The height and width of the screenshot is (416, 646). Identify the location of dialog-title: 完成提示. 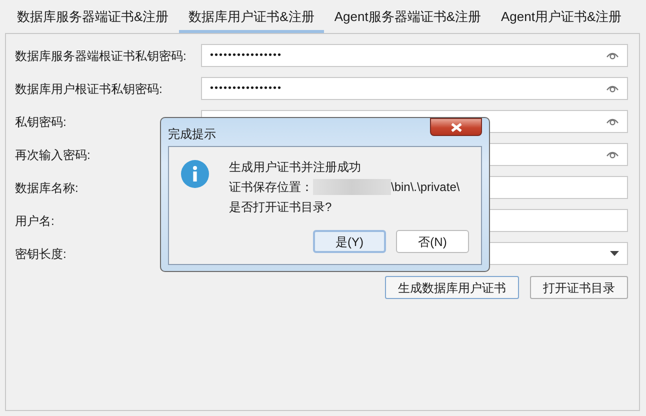
(192, 134).